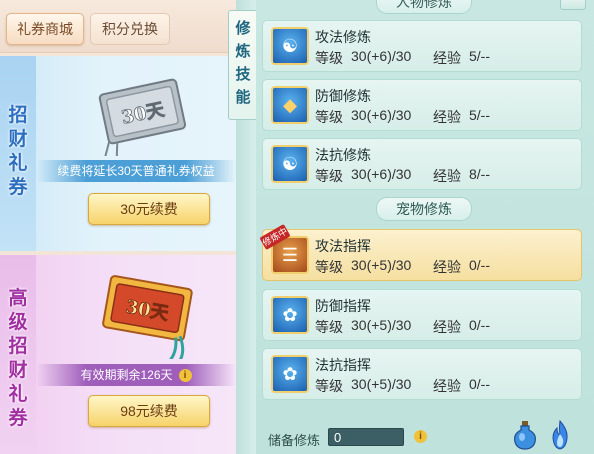 The height and width of the screenshot is (454, 594). Describe the element at coordinates (45, 29) in the screenshot. I see `tab-voucher-mall: 礼券商城` at that location.